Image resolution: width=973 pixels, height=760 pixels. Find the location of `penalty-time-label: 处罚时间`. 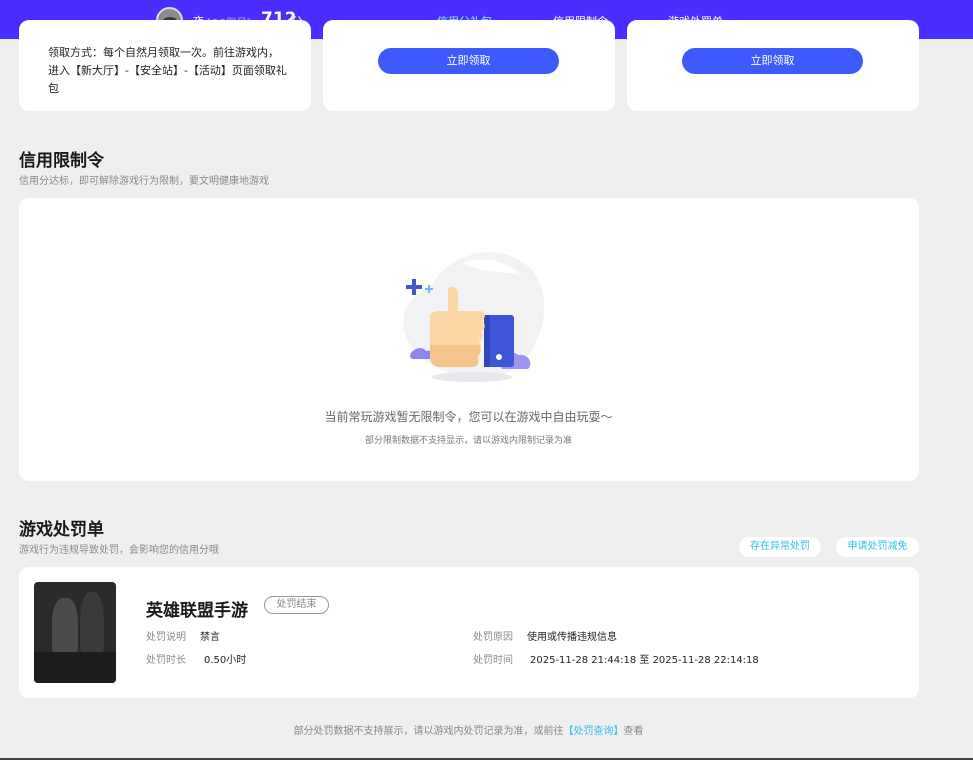

penalty-time-label: 处罚时间 is located at coordinates (493, 660).